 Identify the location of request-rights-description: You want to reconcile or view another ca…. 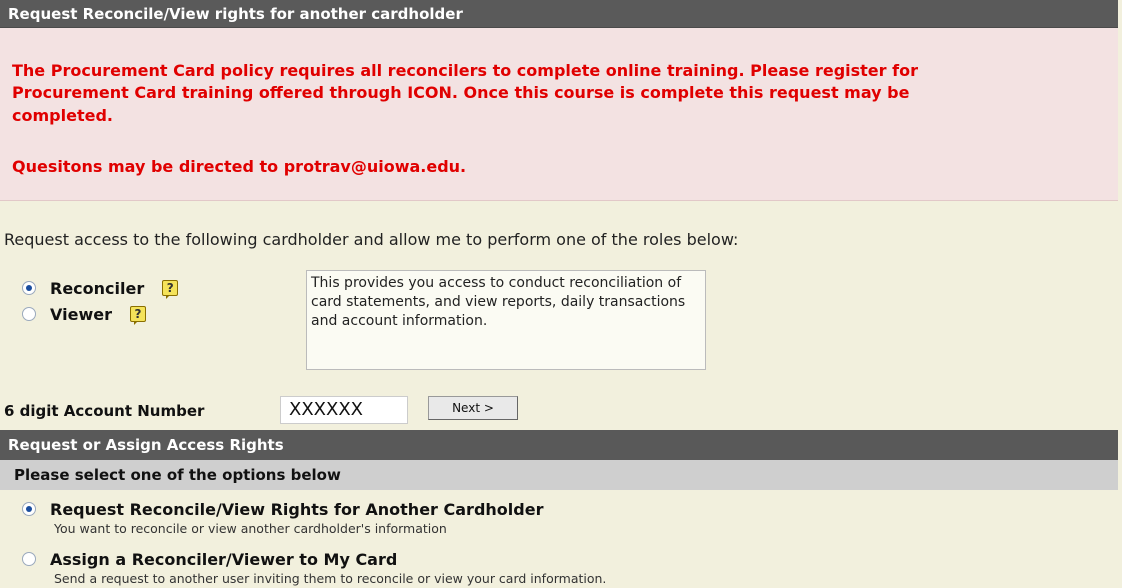
(250, 528).